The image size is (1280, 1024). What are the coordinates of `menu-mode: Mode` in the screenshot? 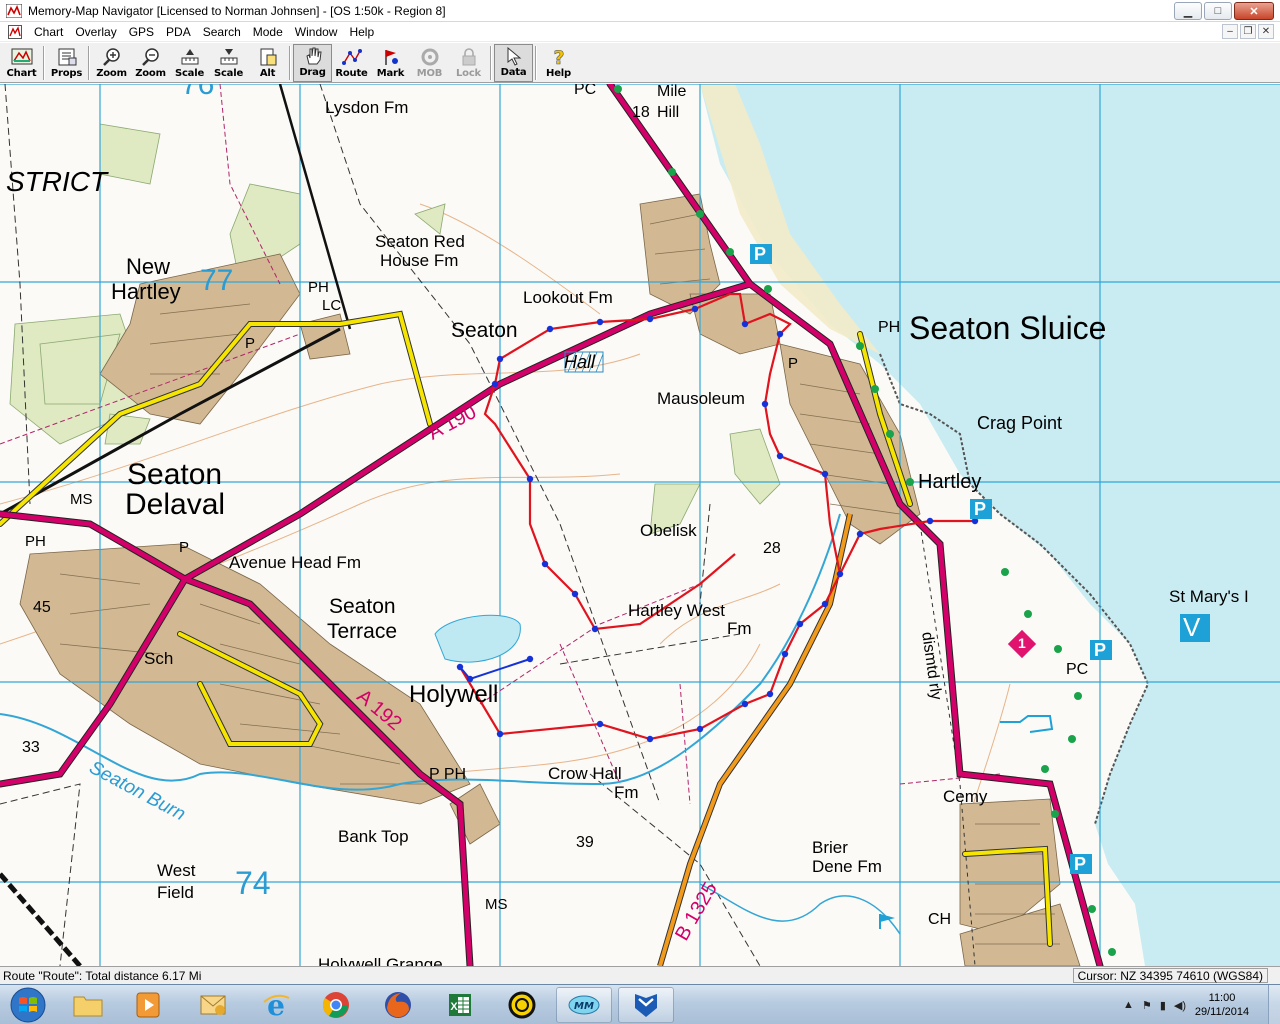 It's located at (268, 32).